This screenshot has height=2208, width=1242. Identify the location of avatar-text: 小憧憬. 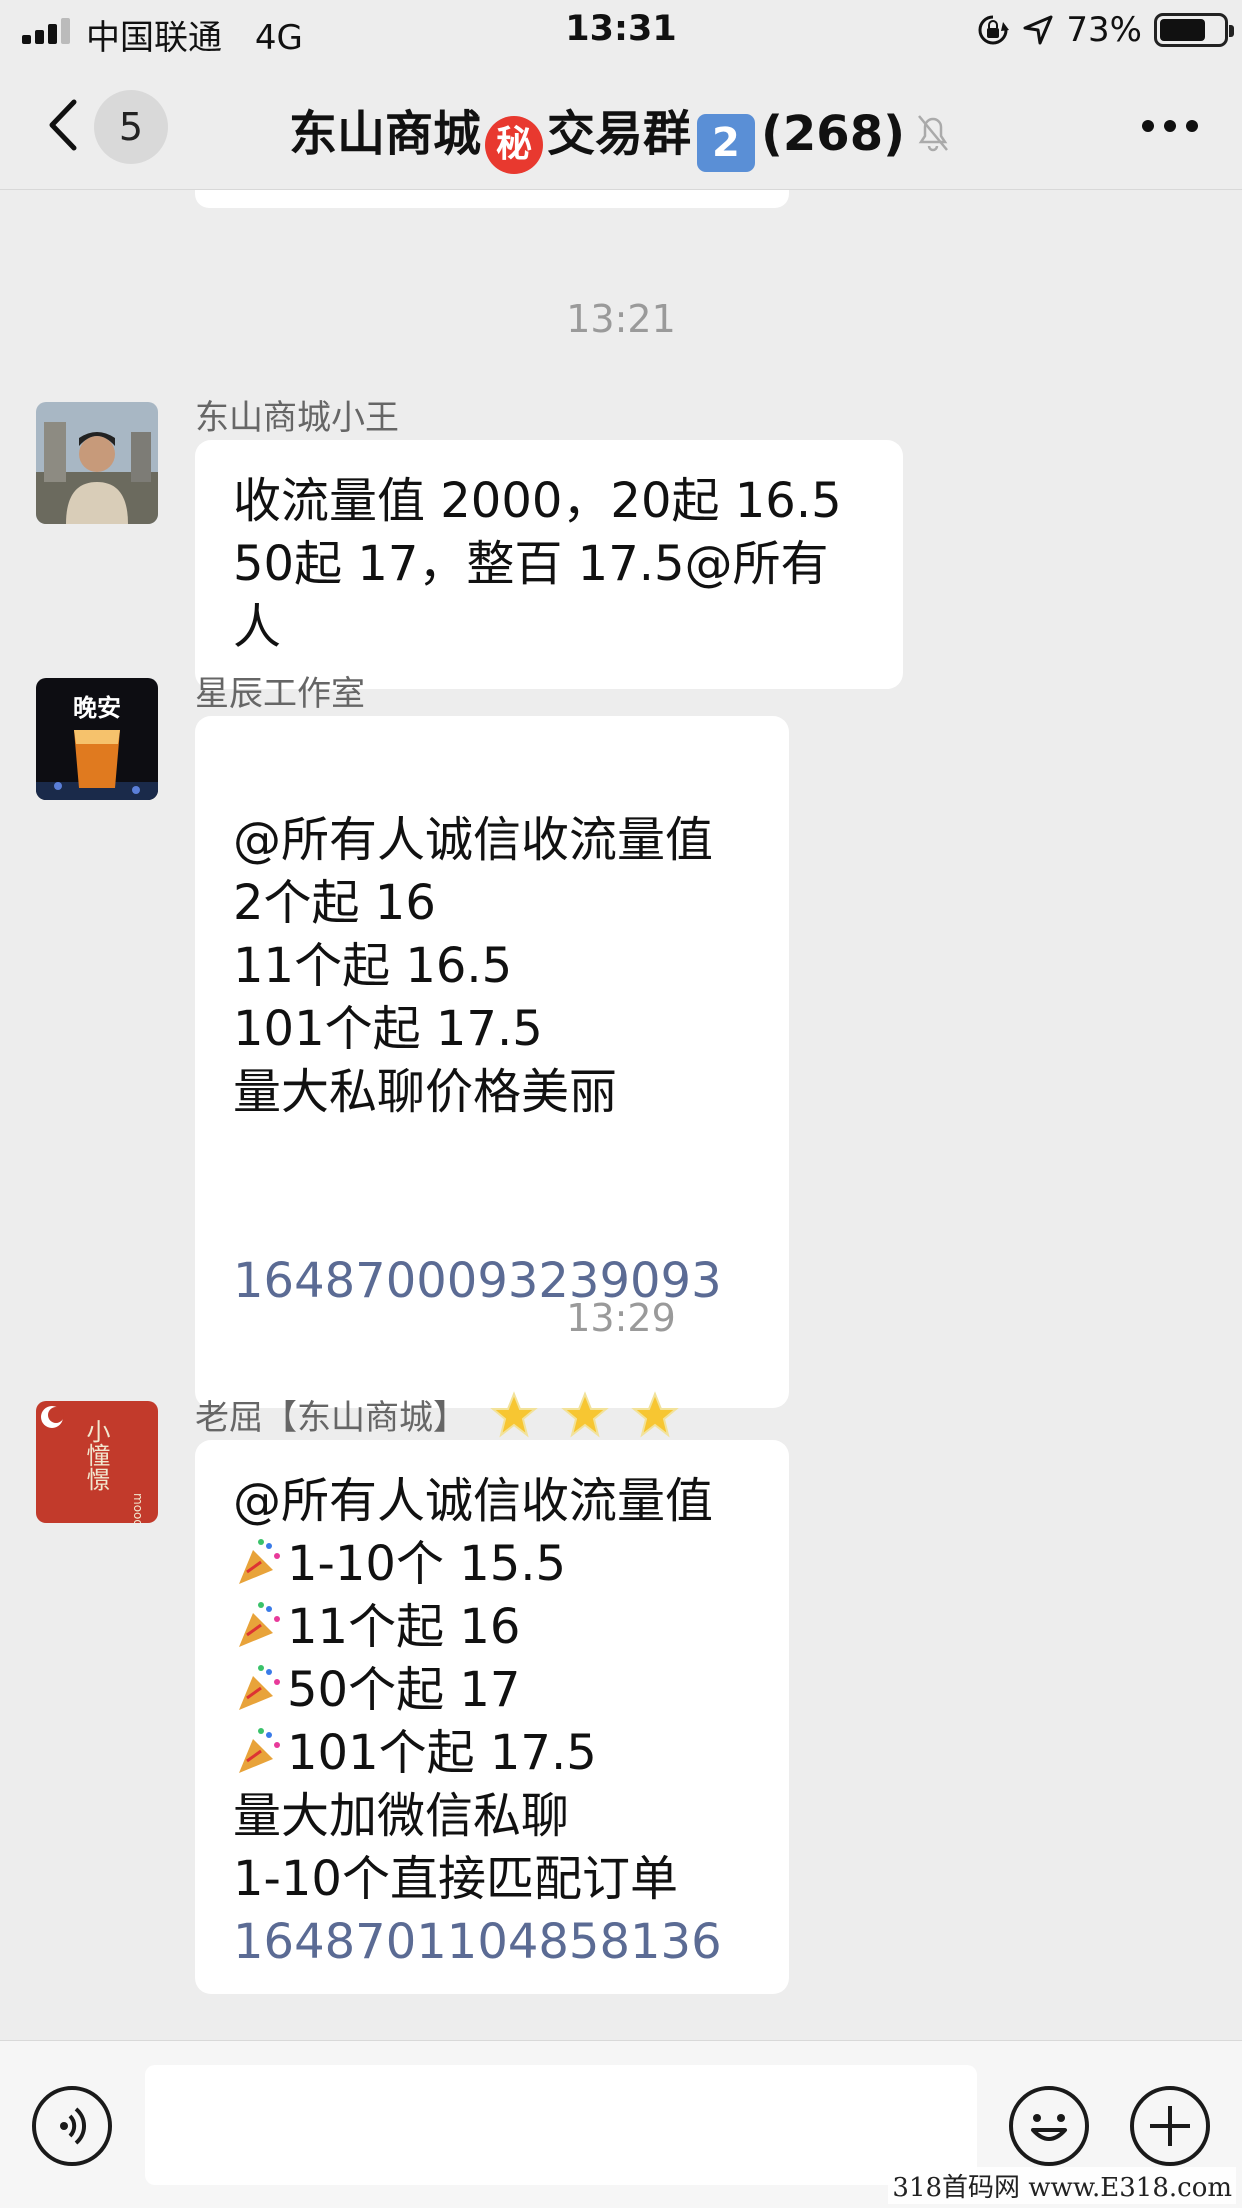
(96, 1455).